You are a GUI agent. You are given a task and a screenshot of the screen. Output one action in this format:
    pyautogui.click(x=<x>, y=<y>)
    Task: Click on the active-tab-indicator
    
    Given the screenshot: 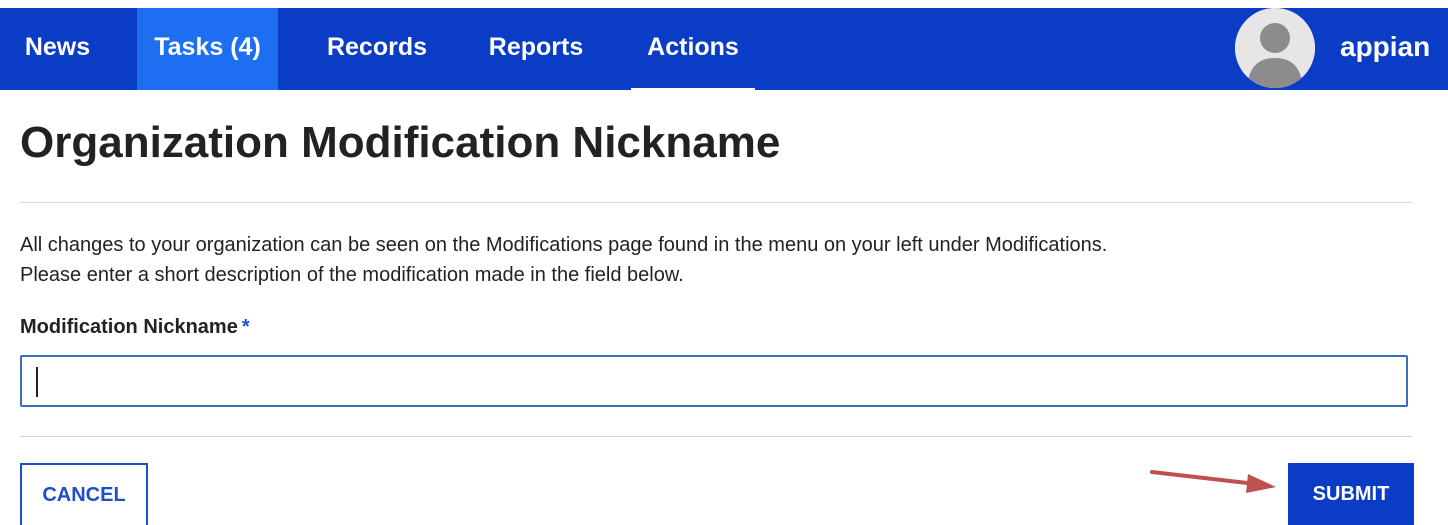 What is the action you would take?
    pyautogui.click(x=693, y=90)
    